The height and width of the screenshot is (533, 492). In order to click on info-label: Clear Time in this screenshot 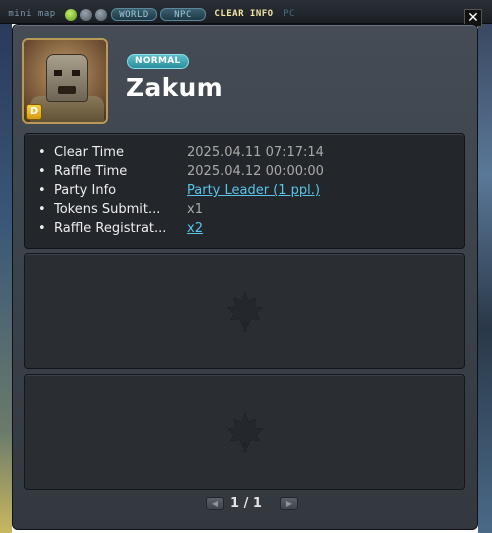, I will do `click(89, 152)`.